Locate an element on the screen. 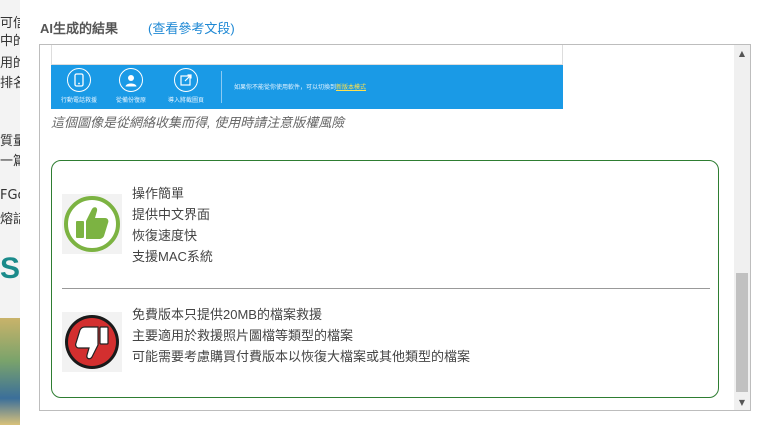 Image resolution: width=760 pixels, height=425 pixels. thumbs-up-icon is located at coordinates (92, 224).